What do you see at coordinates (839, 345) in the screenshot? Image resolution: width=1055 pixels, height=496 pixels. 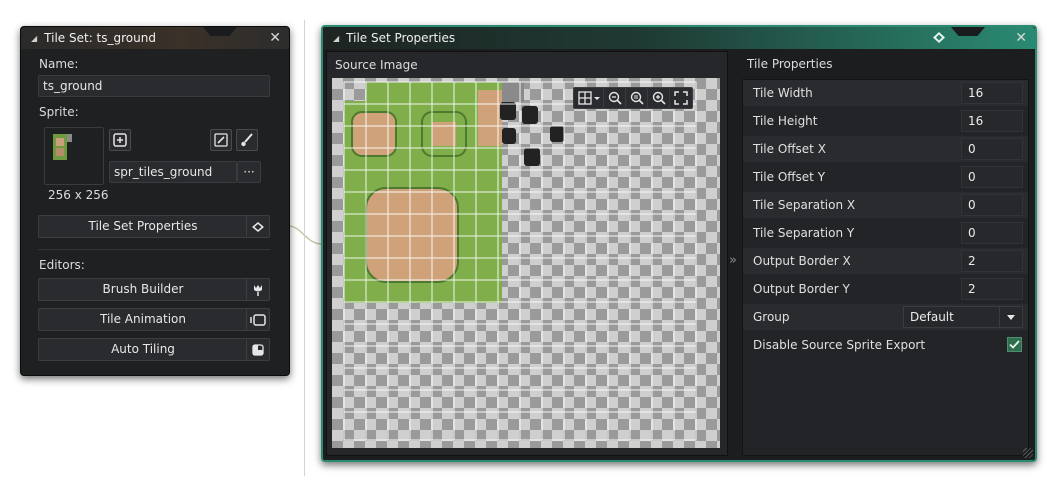 I see `disable-export-label: Disable Source Sprite Export` at bounding box center [839, 345].